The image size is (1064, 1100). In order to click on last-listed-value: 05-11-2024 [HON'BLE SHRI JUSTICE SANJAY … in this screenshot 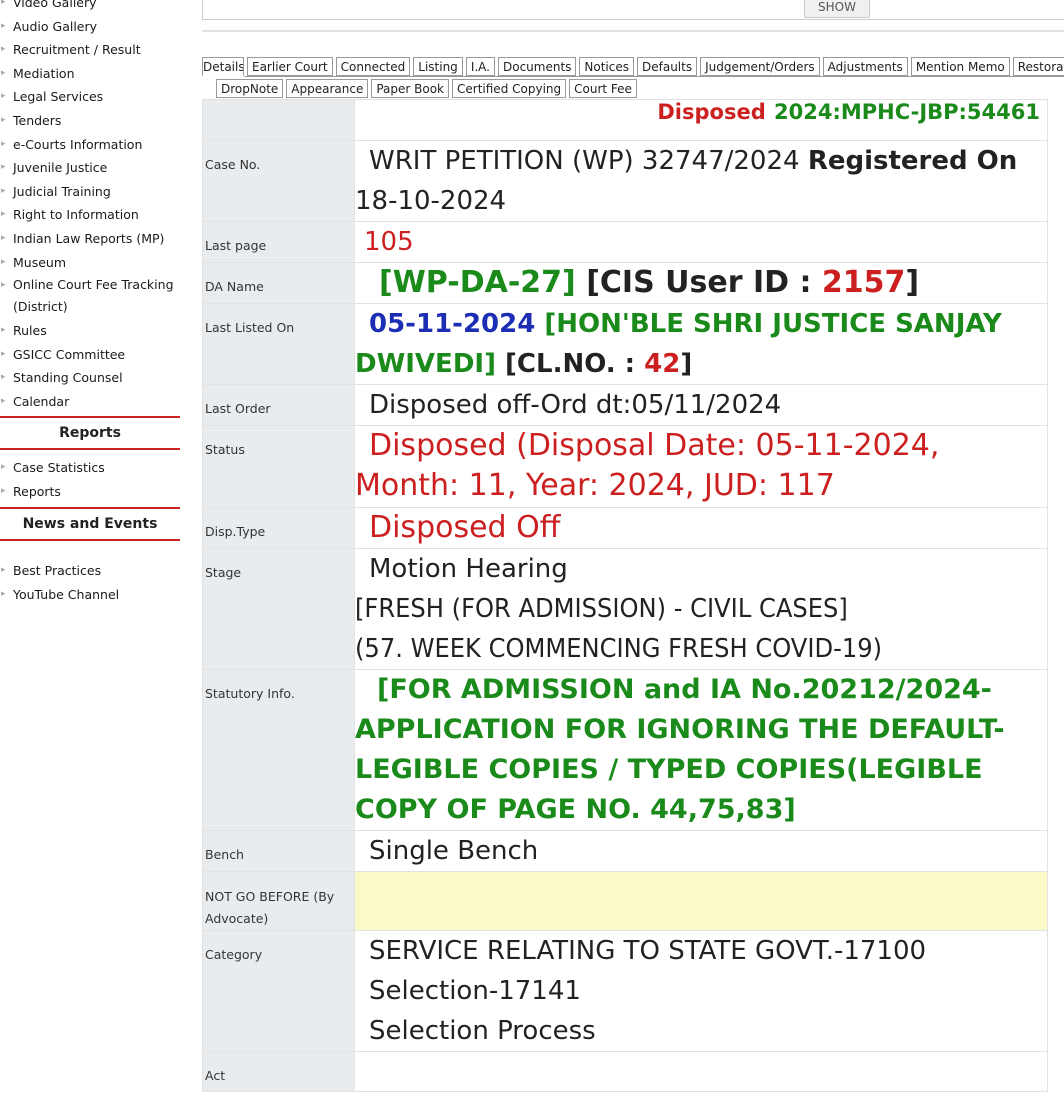, I will do `click(701, 344)`.